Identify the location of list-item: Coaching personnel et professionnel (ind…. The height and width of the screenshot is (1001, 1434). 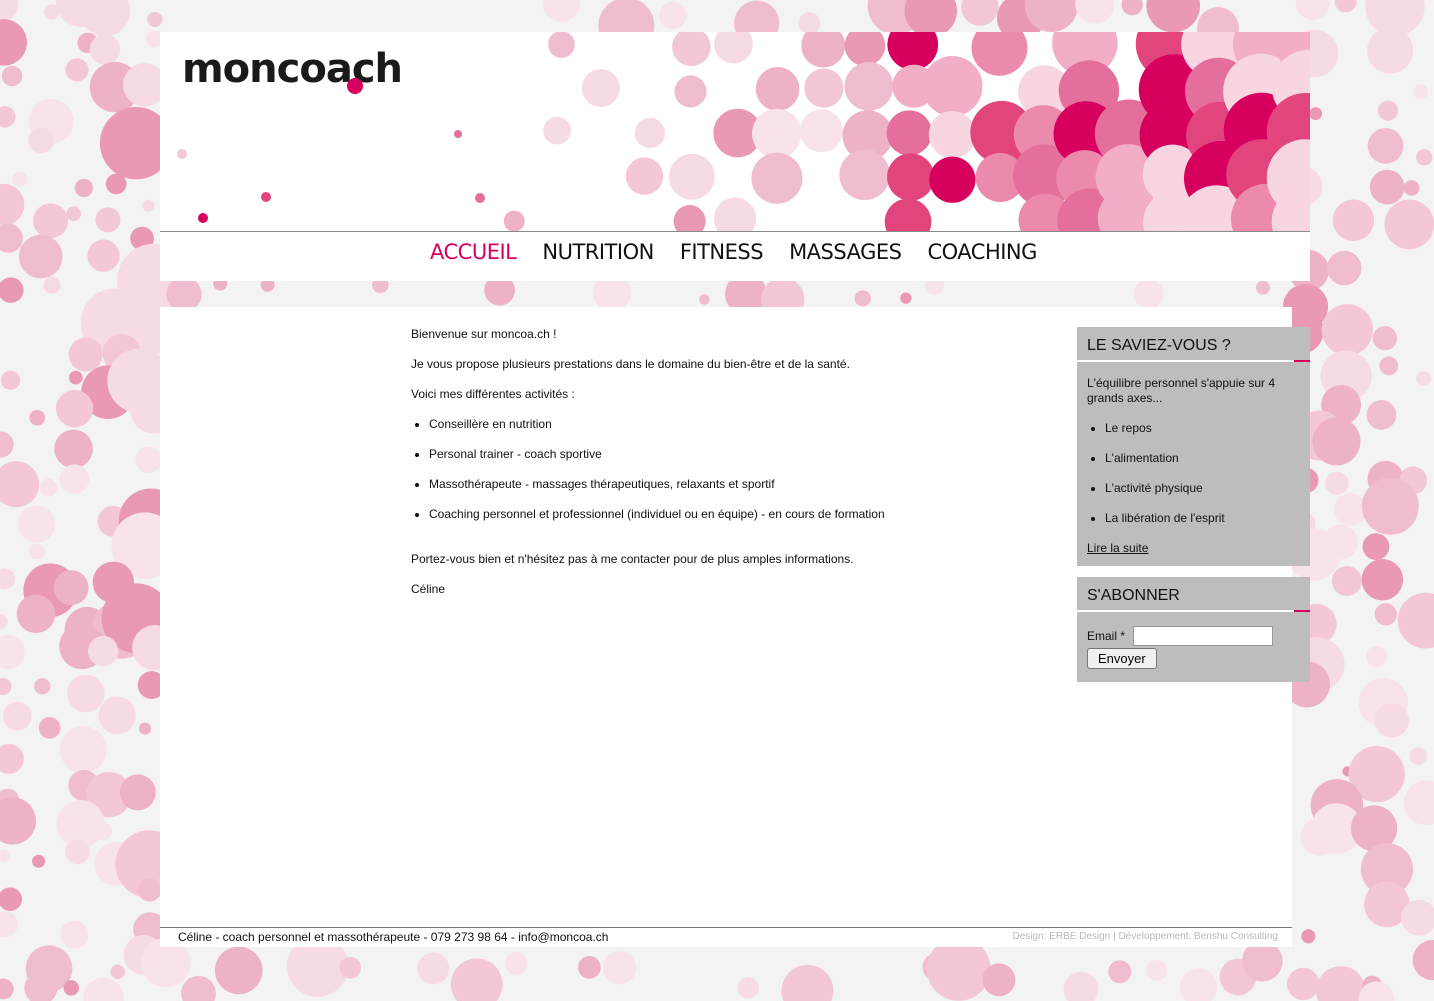
(720, 514).